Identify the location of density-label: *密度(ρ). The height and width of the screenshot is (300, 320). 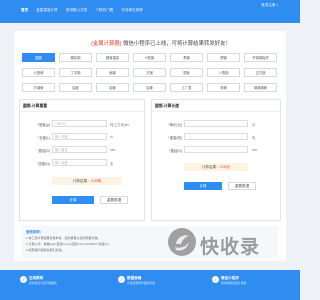
(43, 125).